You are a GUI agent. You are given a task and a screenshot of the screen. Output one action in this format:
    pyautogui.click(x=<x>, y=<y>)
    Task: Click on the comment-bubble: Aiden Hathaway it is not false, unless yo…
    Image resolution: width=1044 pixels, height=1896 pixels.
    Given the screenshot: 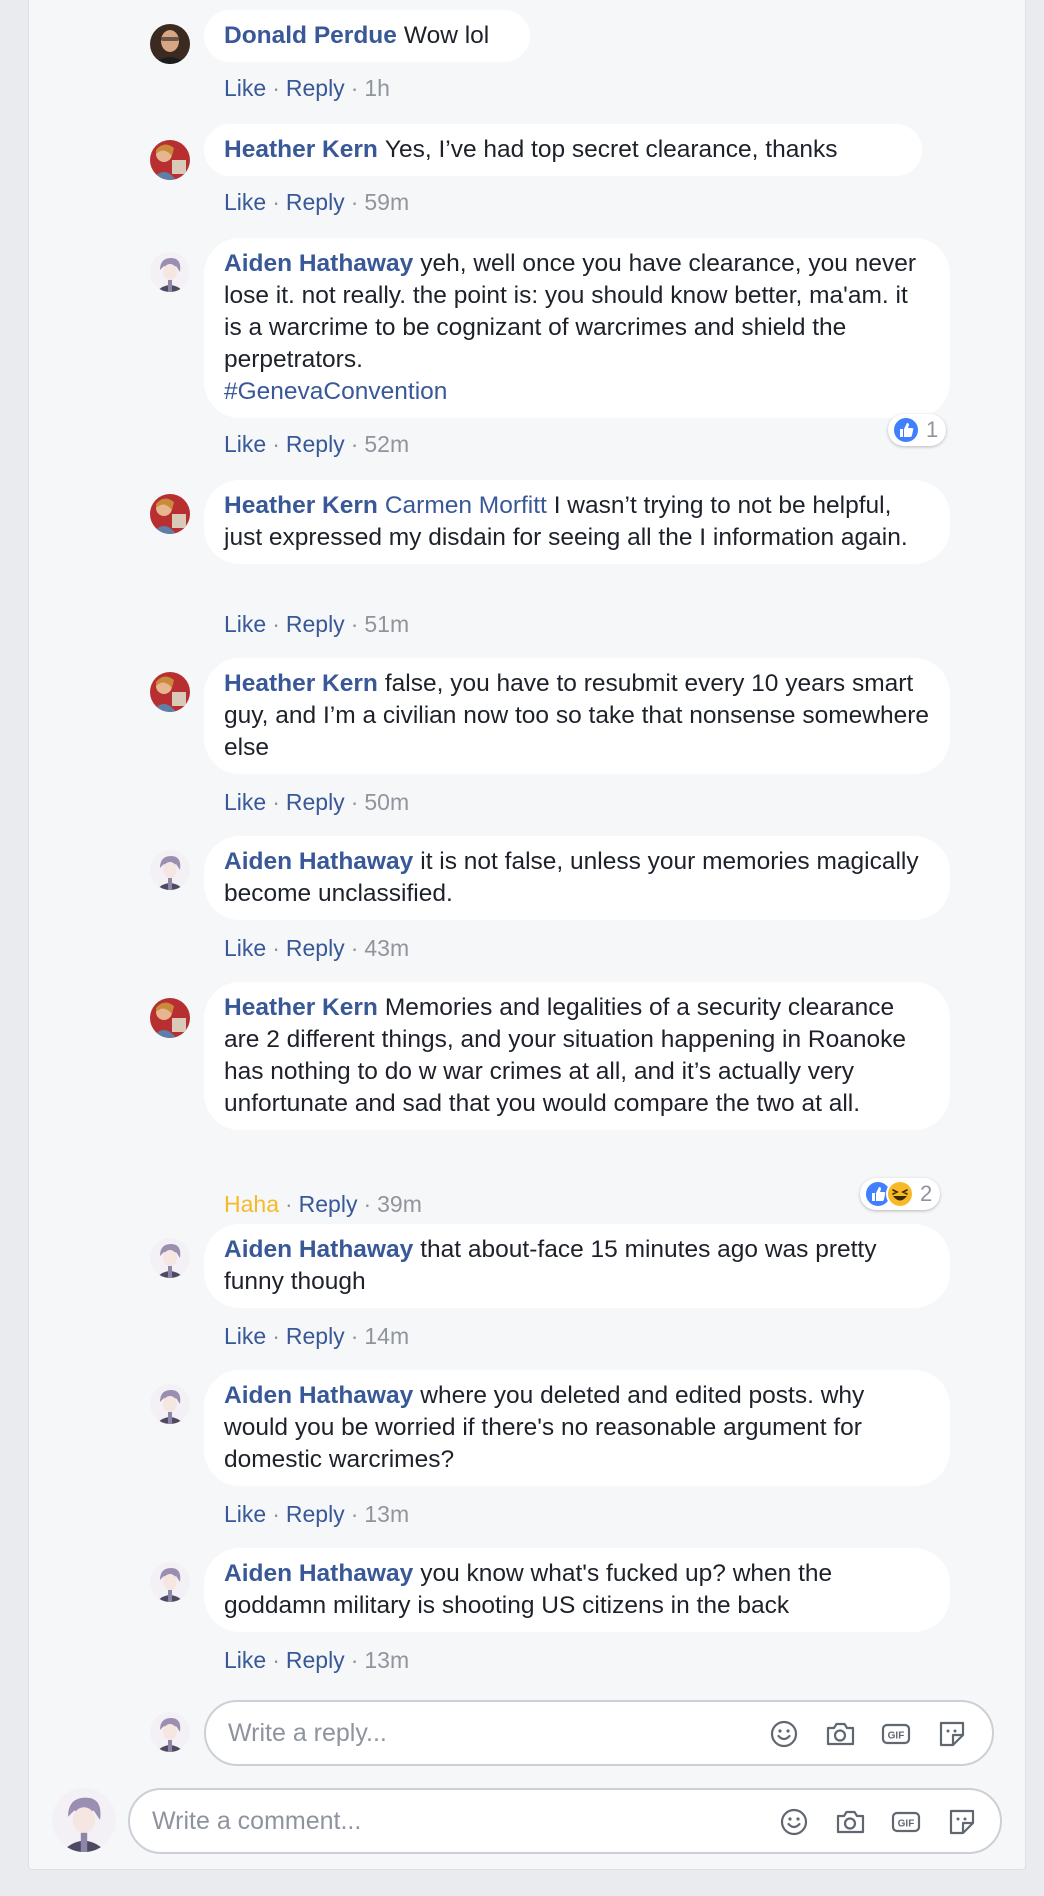 What is the action you would take?
    pyautogui.click(x=577, y=878)
    